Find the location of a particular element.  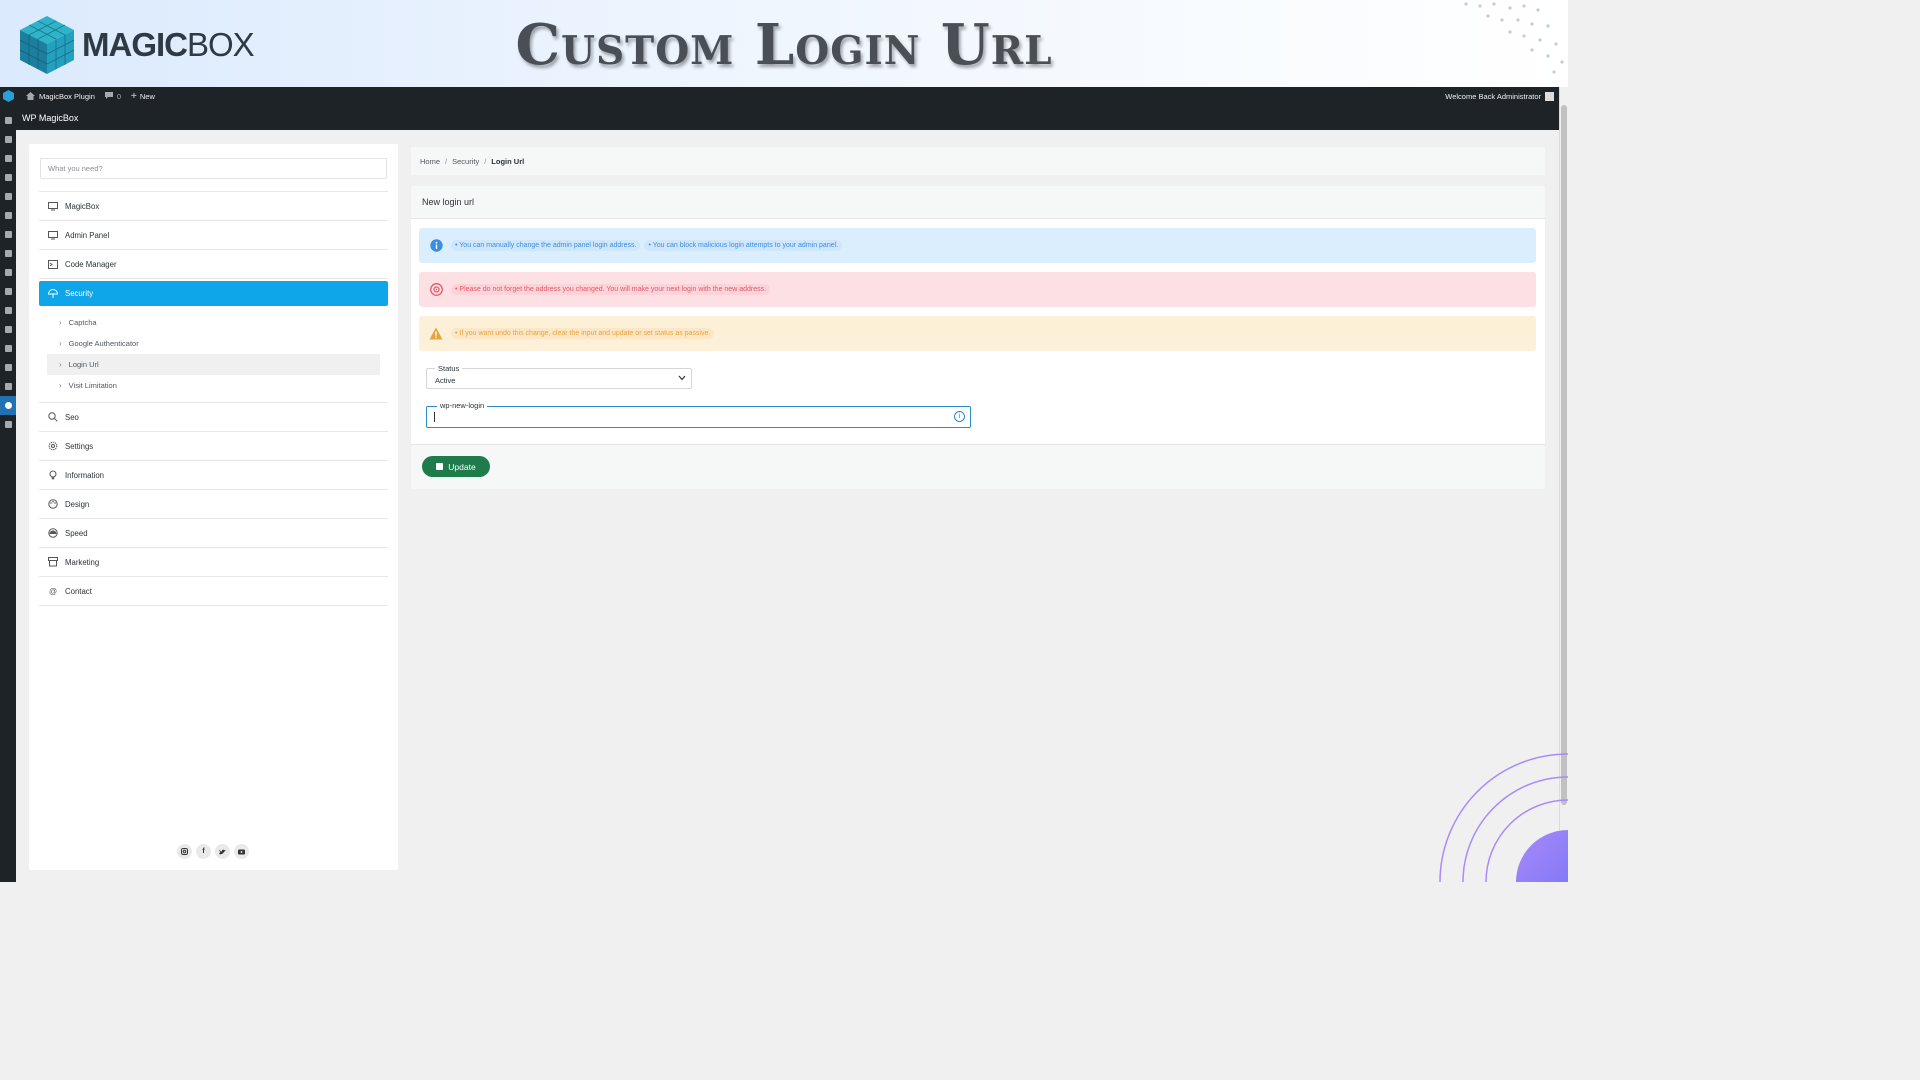

nav-label: Settings is located at coordinates (79, 446).